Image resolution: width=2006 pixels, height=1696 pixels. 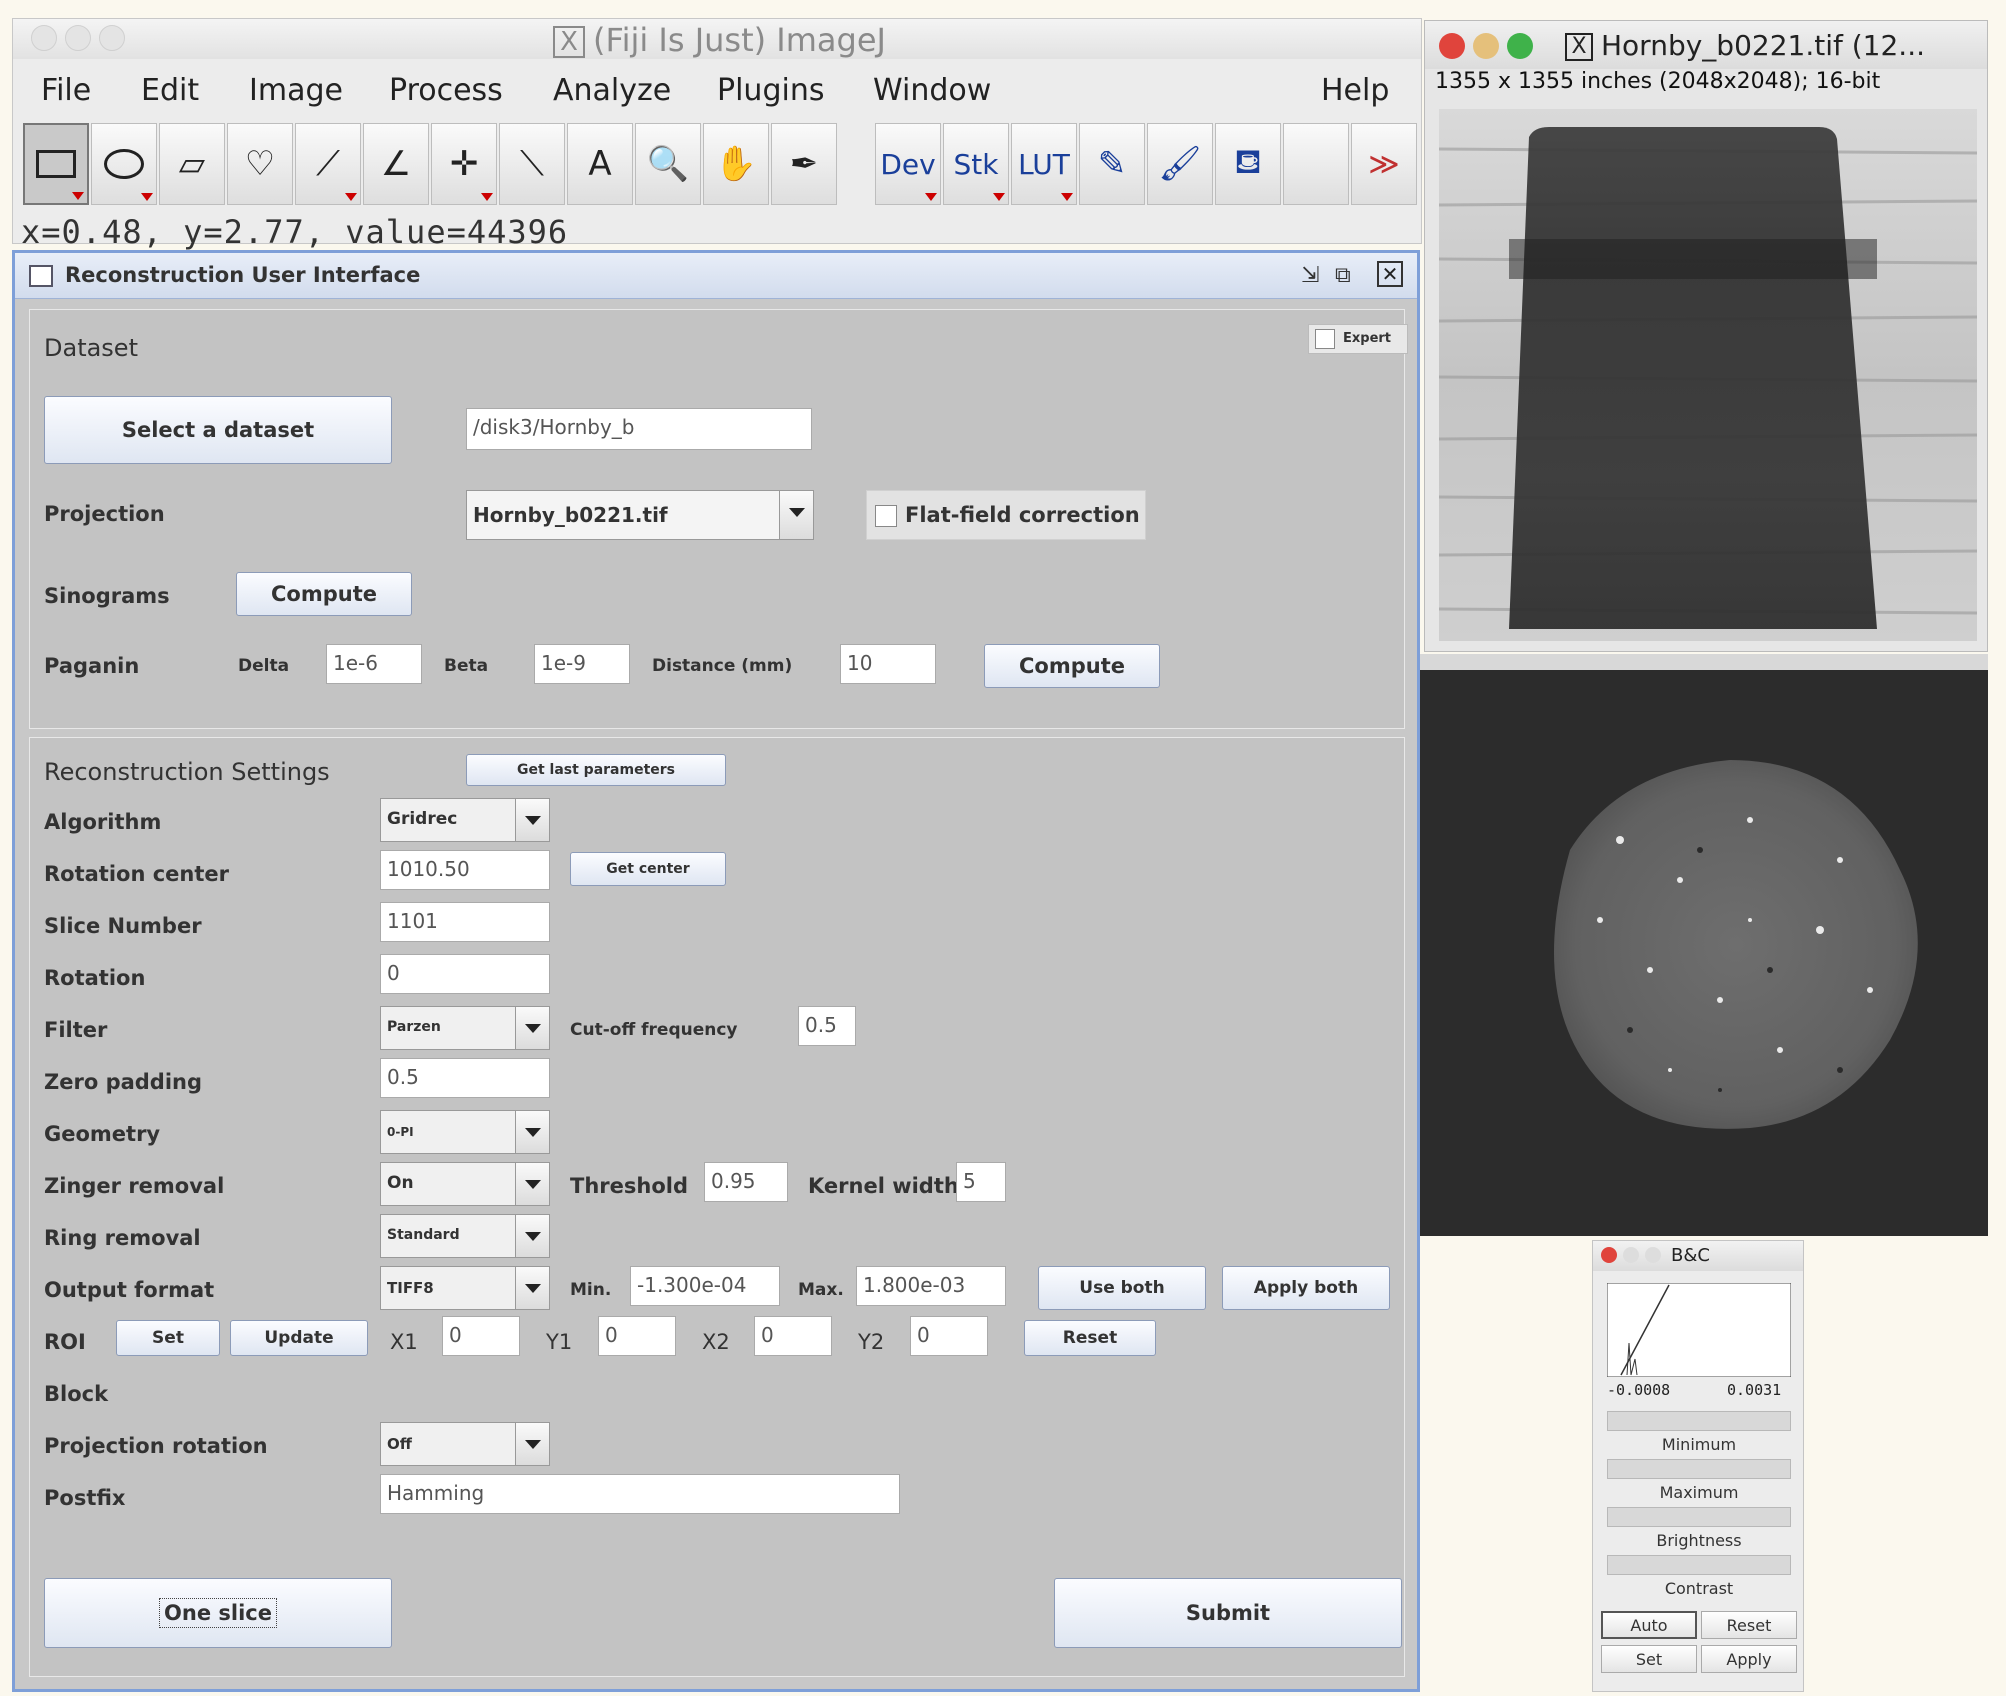 I want to click on geometry-select: 0-PI, so click(x=465, y=1132).